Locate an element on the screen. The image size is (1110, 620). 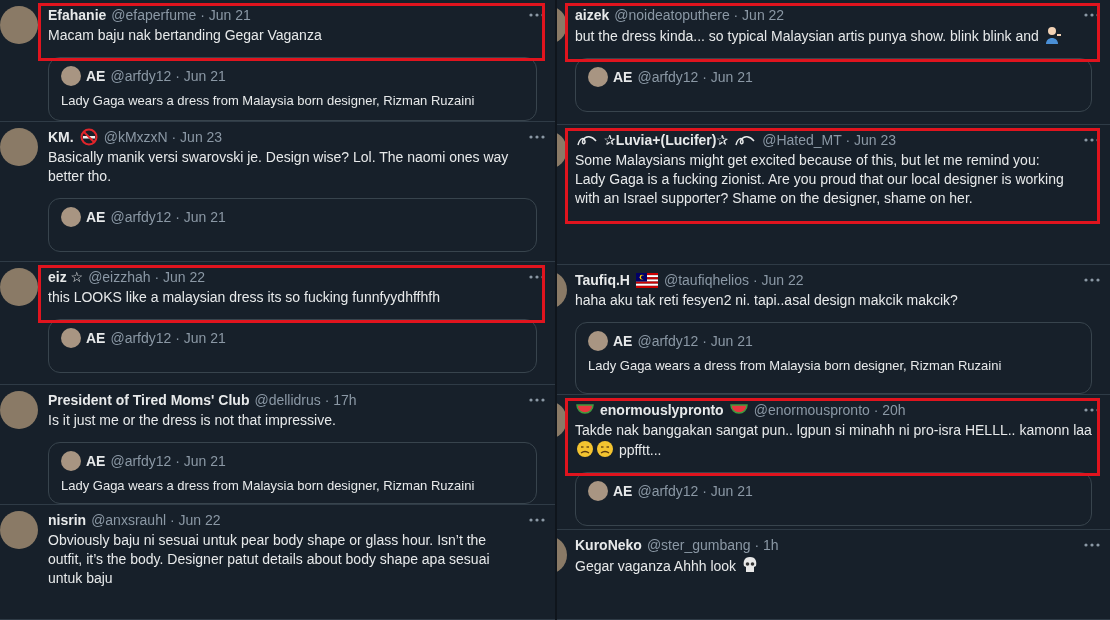
user-name: aizek is located at coordinates (592, 15).